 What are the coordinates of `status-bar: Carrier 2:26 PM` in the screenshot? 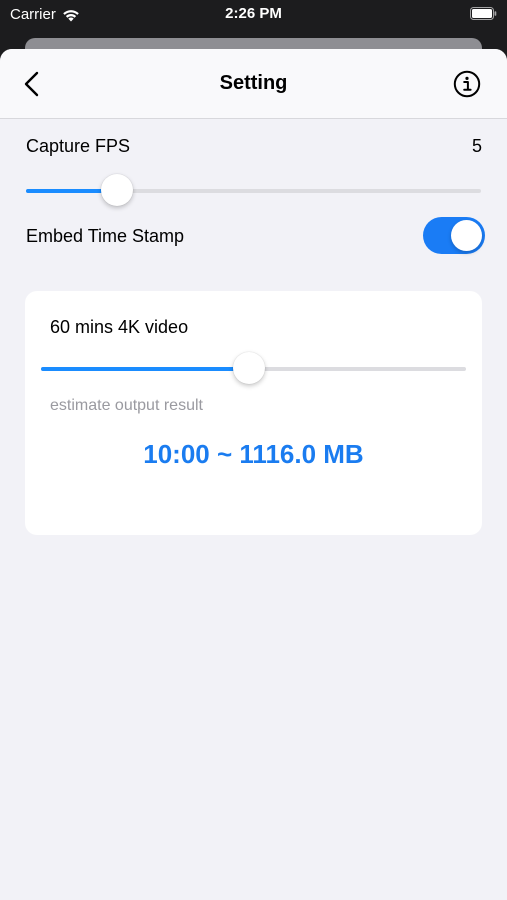 It's located at (253, 15).